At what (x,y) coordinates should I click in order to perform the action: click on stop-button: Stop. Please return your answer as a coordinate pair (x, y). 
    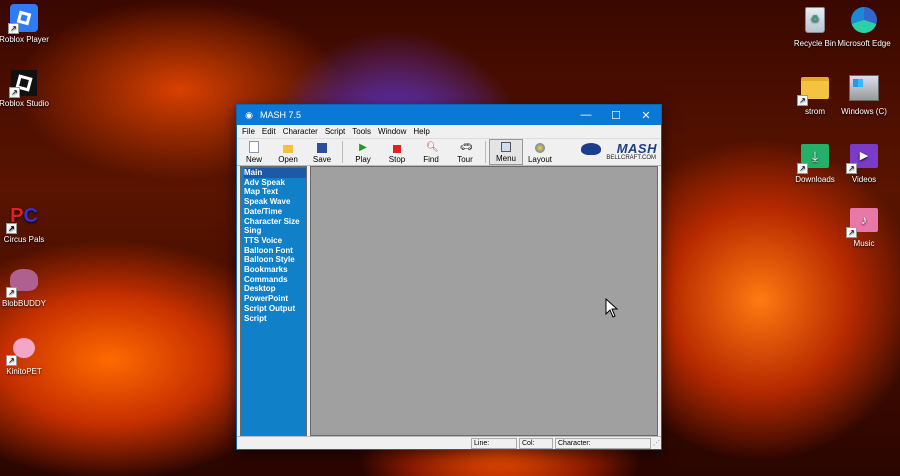
    Looking at the image, I should click on (397, 152).